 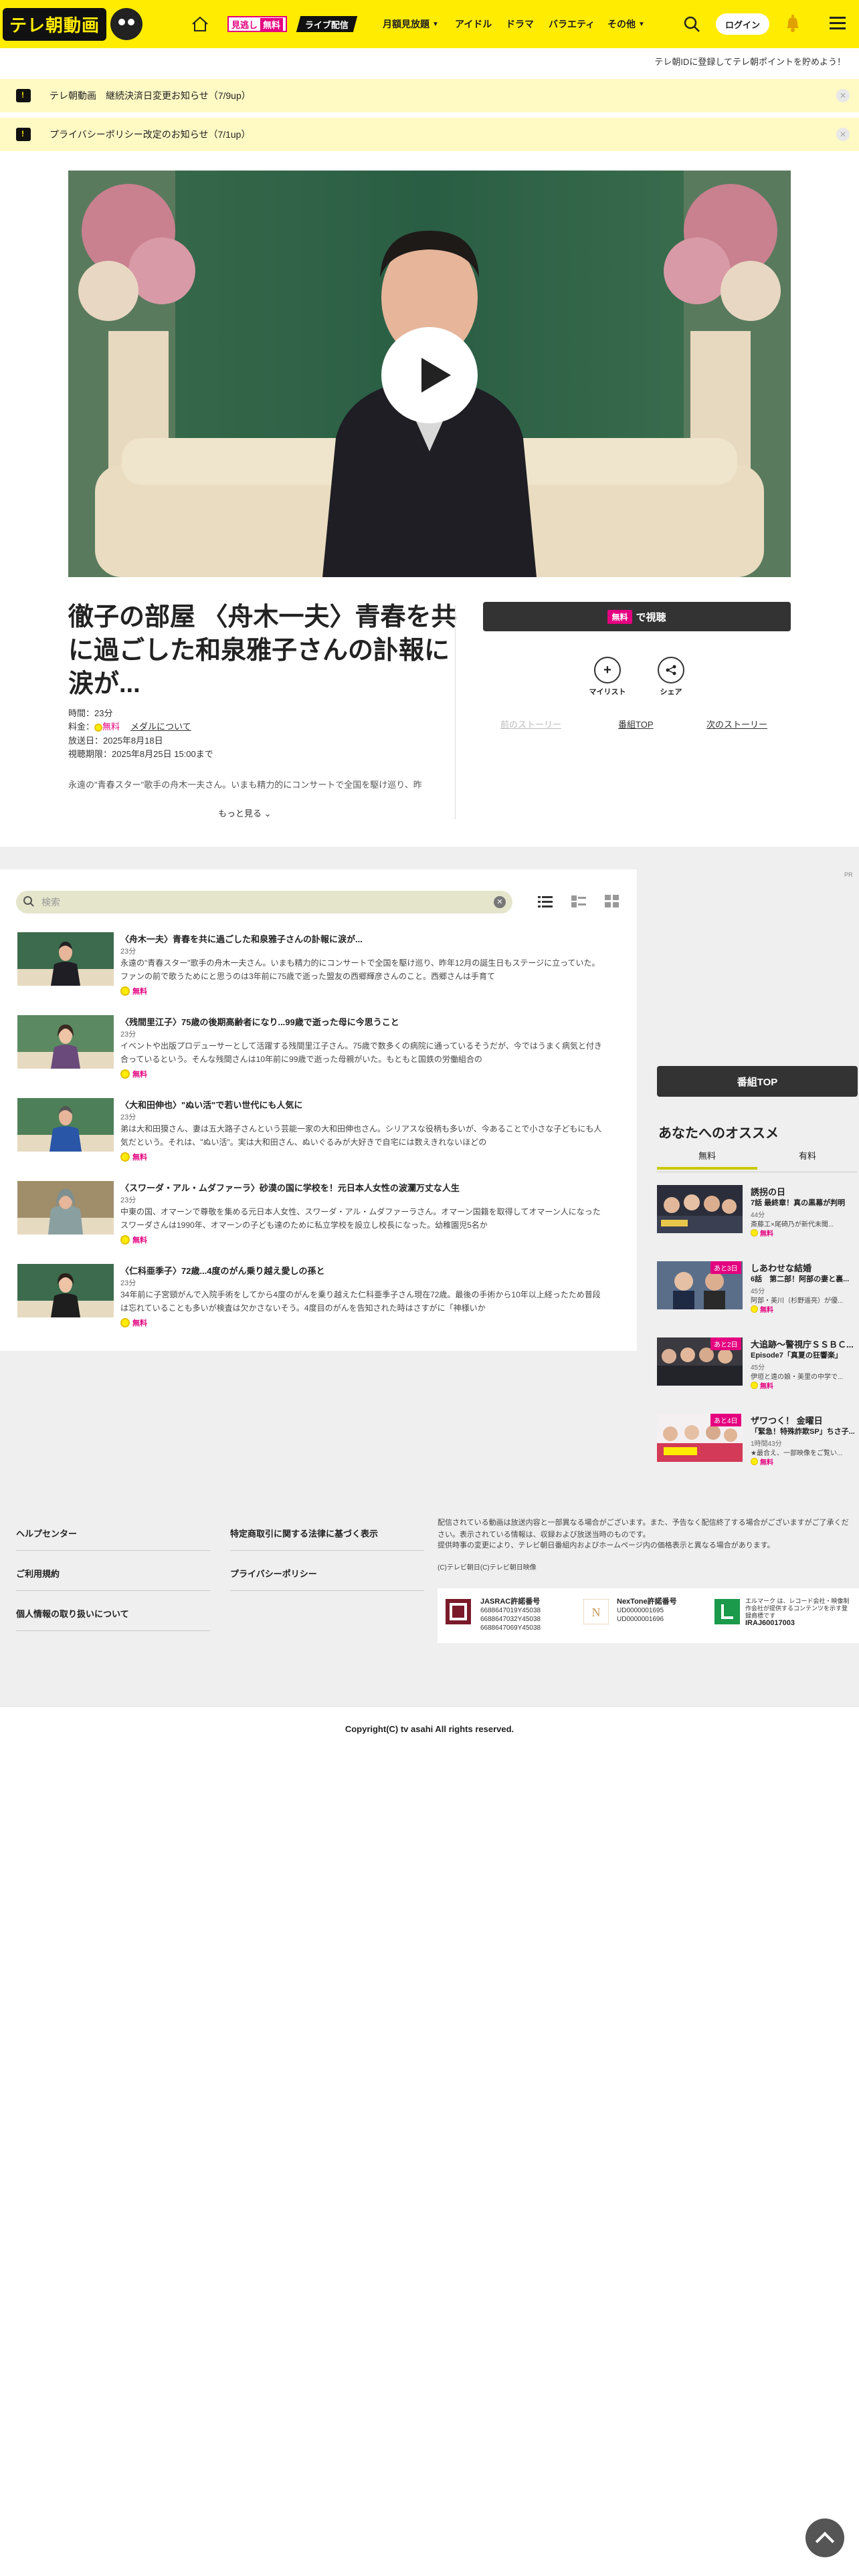 What do you see at coordinates (264, 903) in the screenshot?
I see `episode-search-input: 検索 ✕` at bounding box center [264, 903].